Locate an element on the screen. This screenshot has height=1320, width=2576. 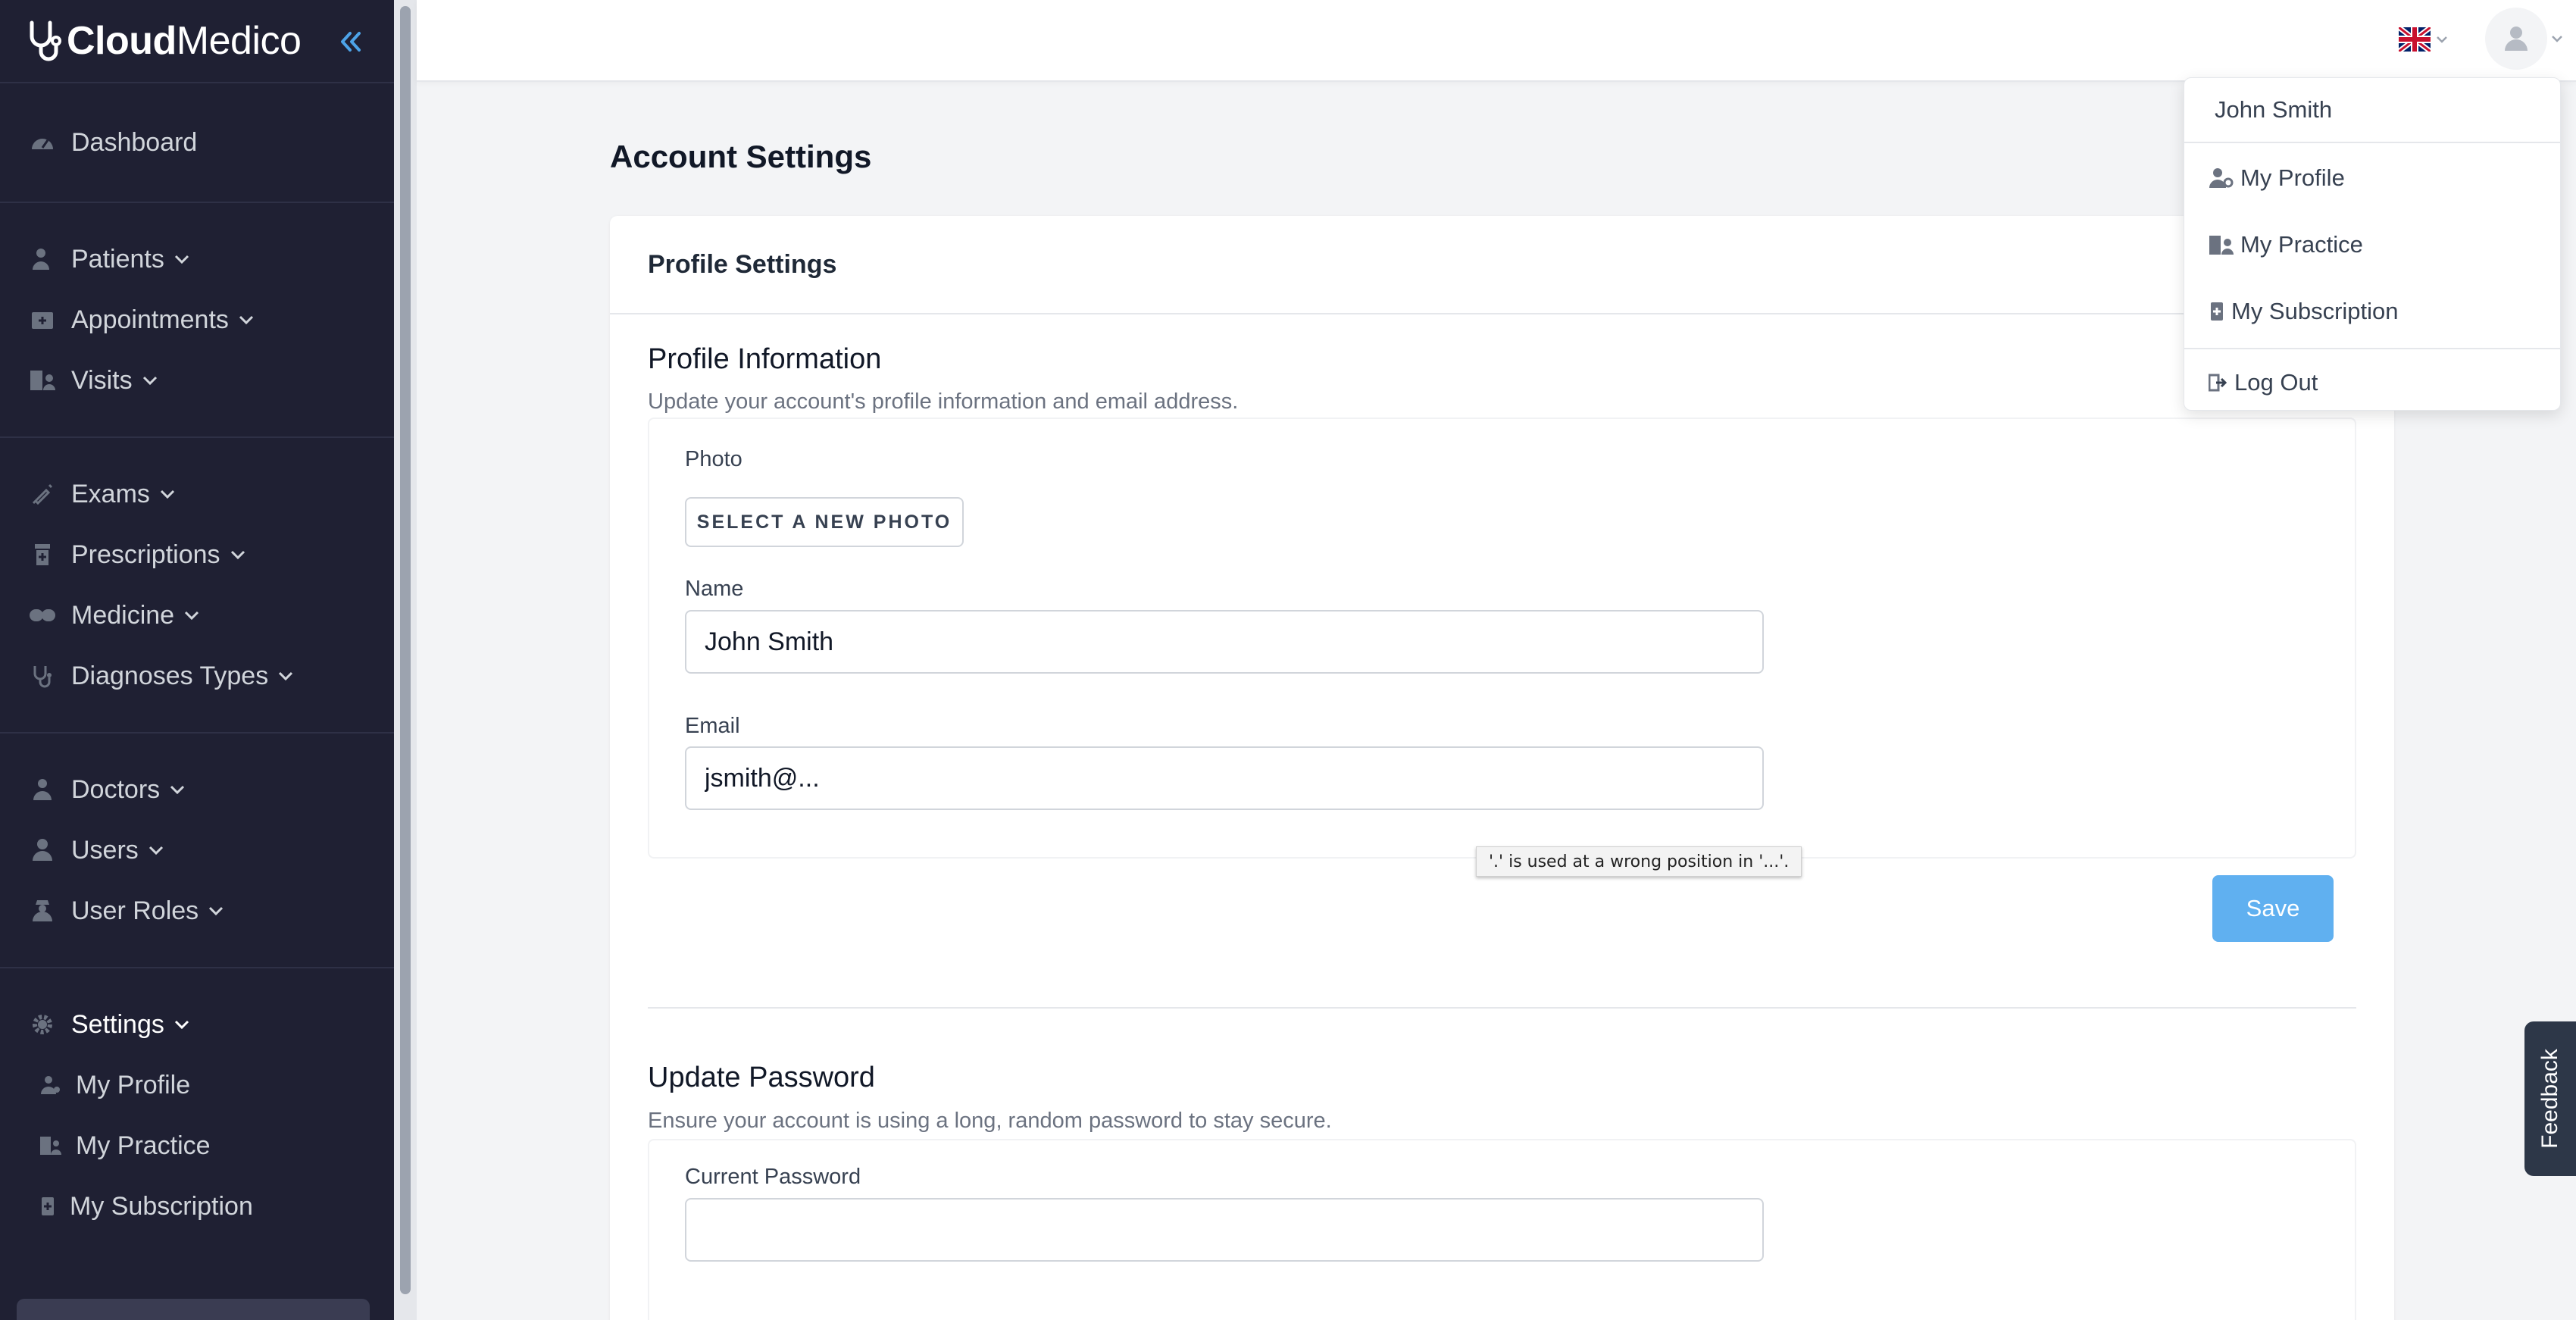
stethoscope-logo-icon is located at coordinates (45, 40).